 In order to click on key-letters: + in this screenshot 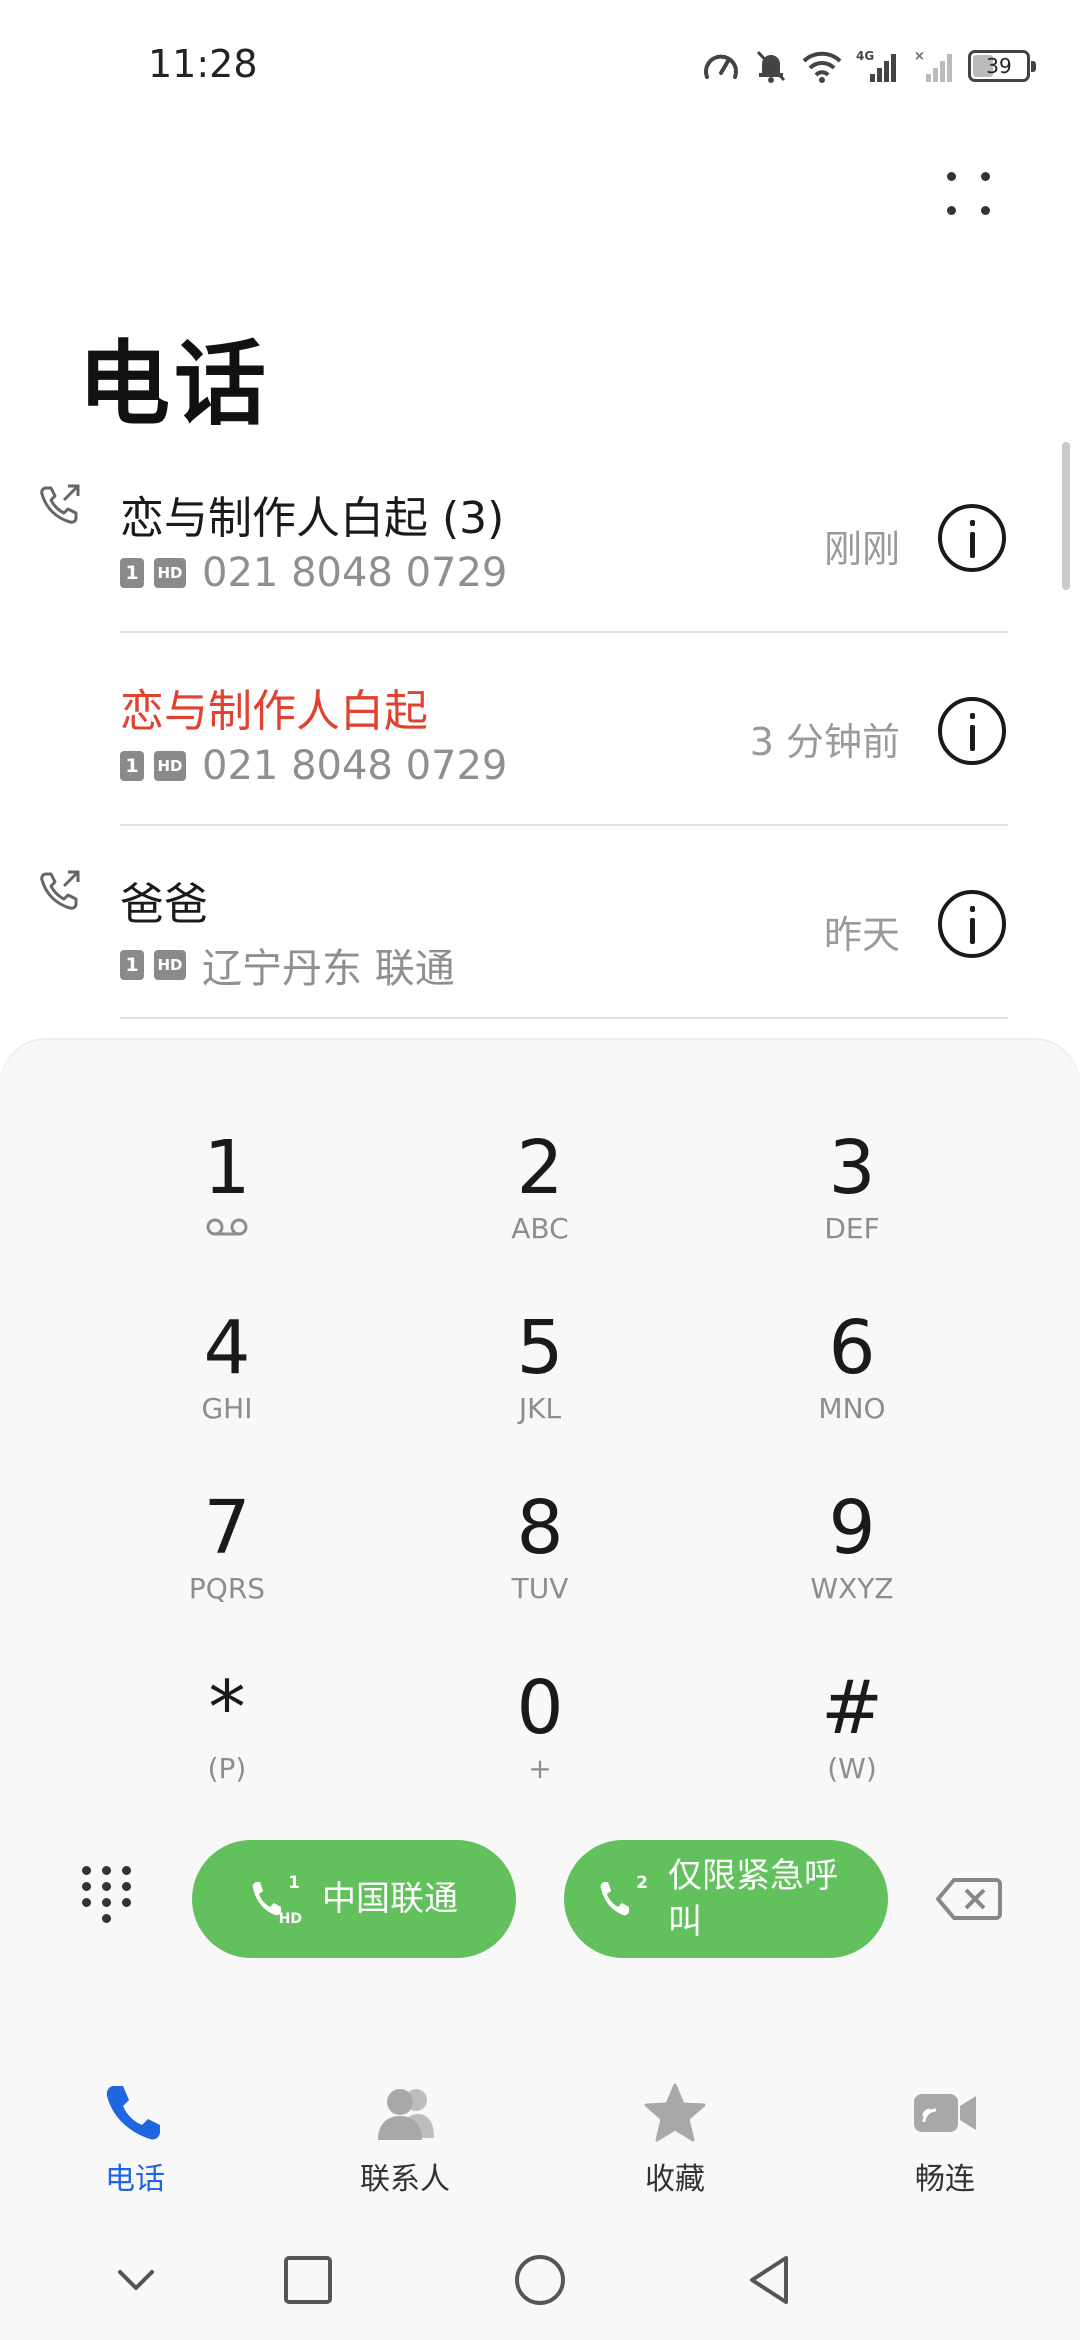, I will do `click(540, 1768)`.